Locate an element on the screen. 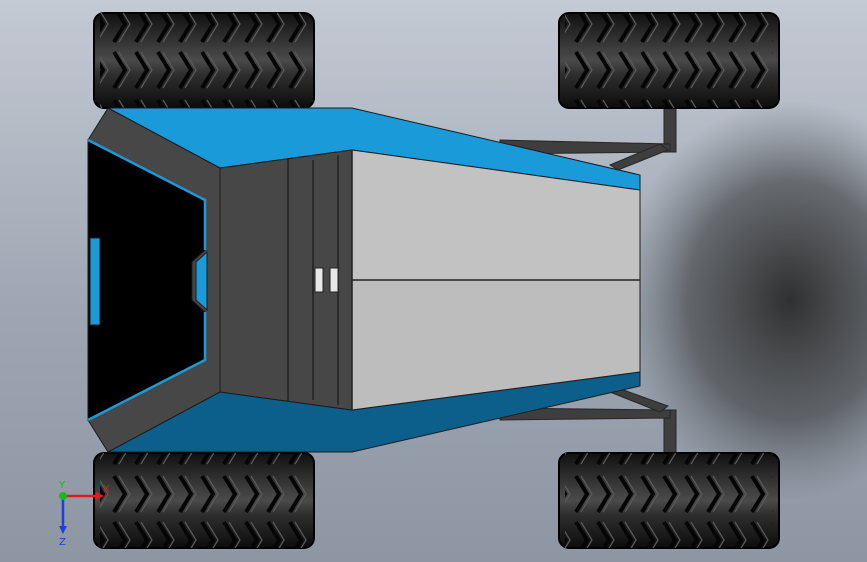 This screenshot has height=562, width=867. wheel-rear-right is located at coordinates (669, 500).